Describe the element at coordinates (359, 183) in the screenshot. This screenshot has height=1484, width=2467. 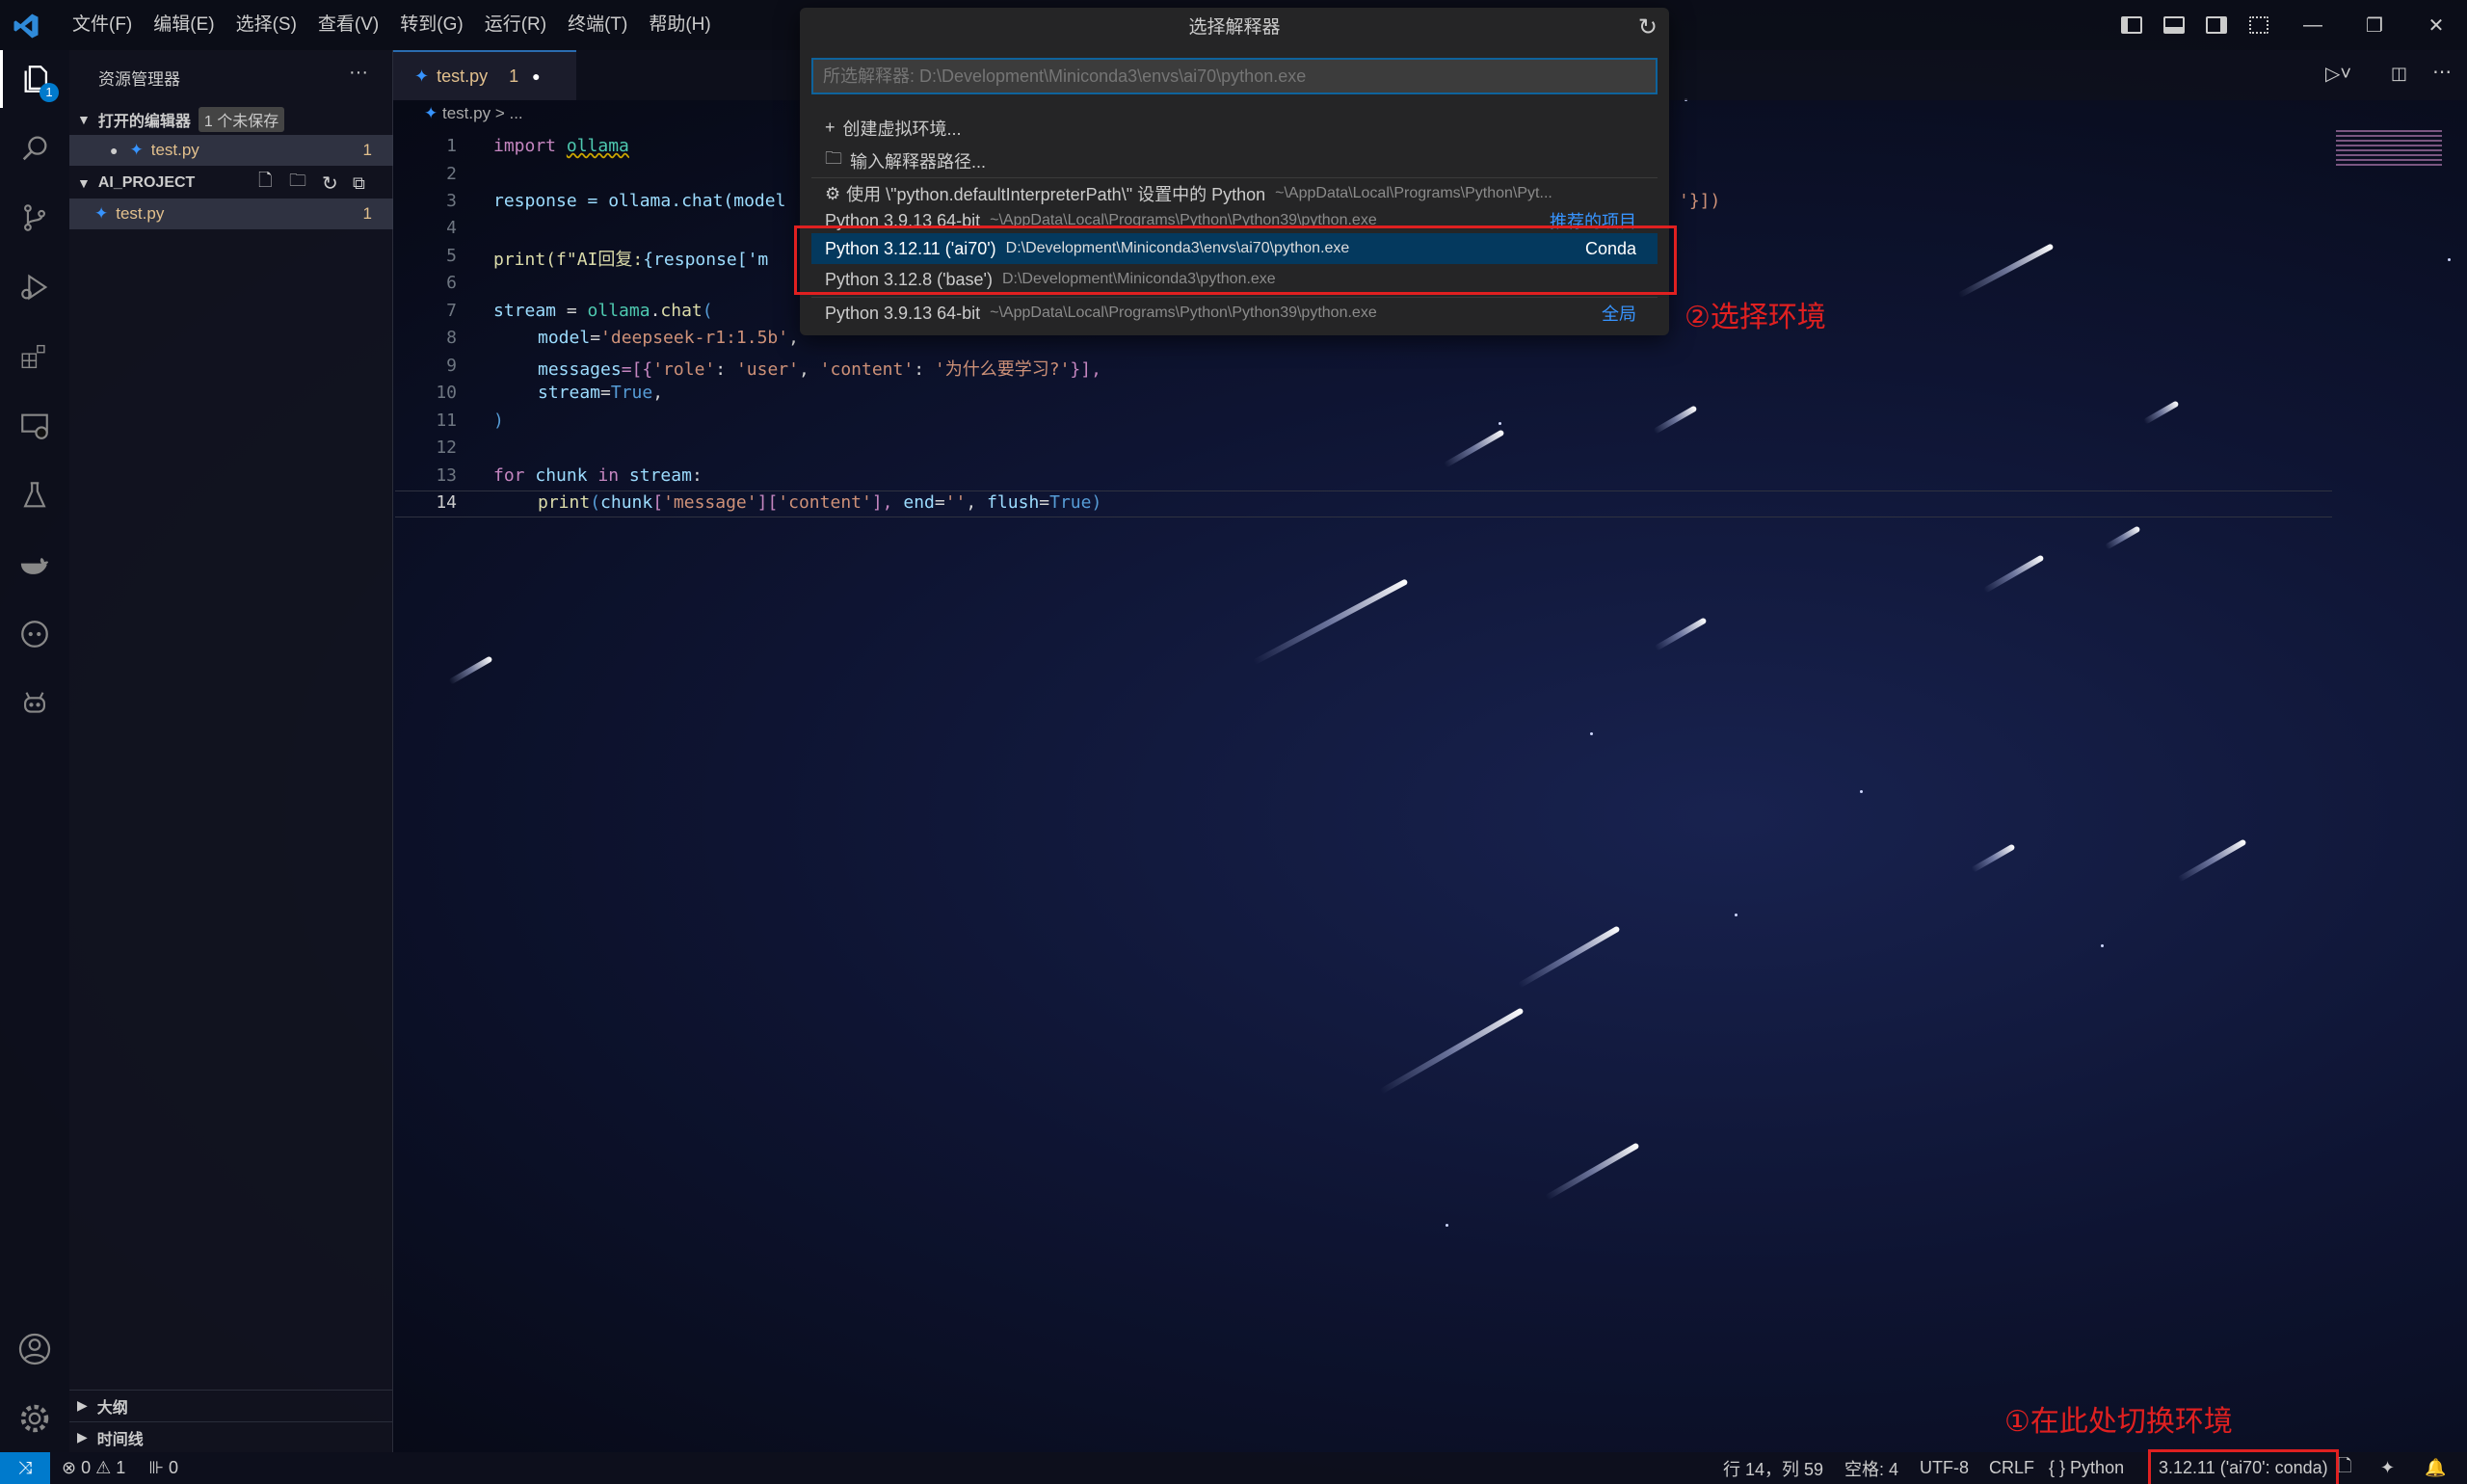
I see `collapse-all-icon: ⧉` at that location.